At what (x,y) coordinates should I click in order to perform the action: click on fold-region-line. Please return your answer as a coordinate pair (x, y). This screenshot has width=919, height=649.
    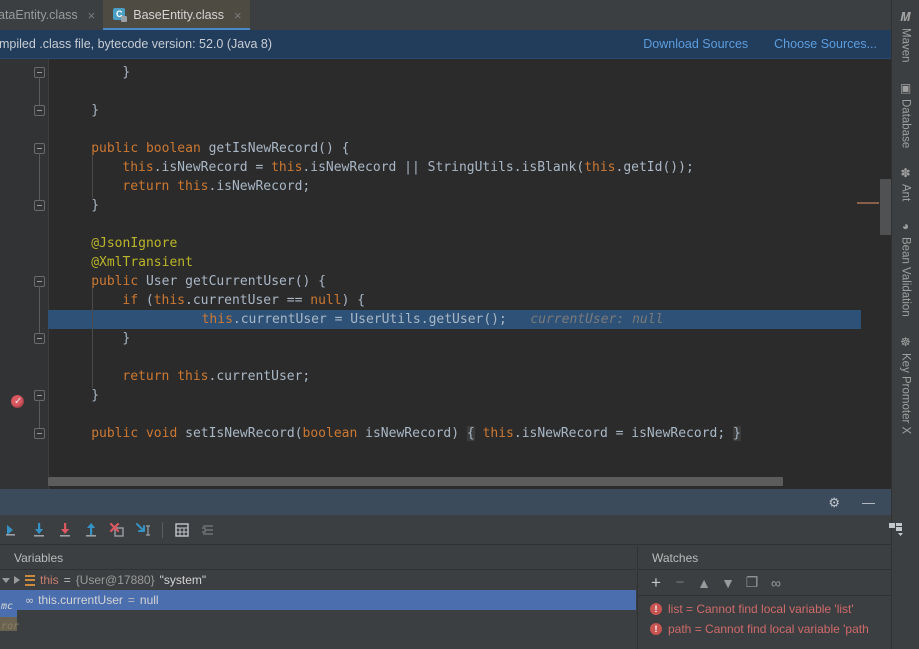
    Looking at the image, I should click on (39, 309).